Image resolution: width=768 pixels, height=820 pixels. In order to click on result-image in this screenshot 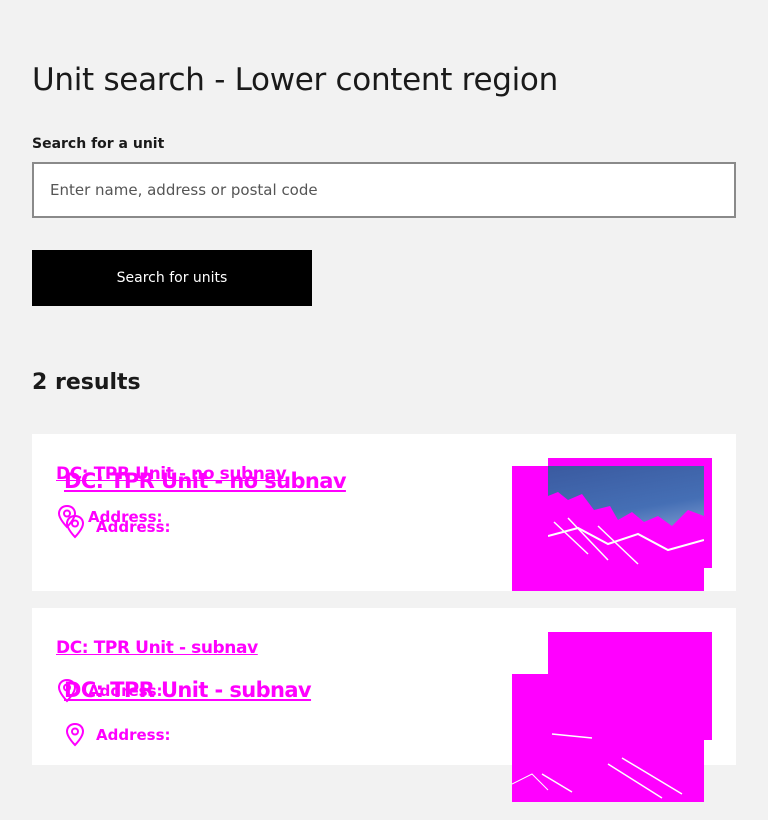, I will do `click(626, 517)`.